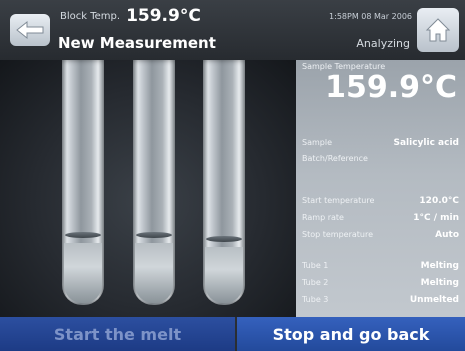  I want to click on info-value: Auto, so click(447, 234).